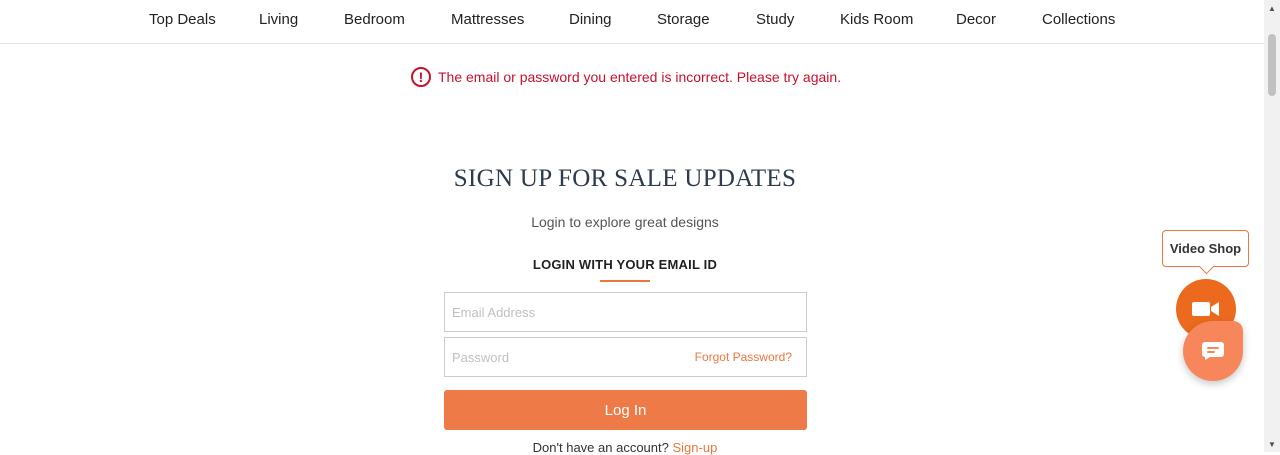  I want to click on email-input, so click(625, 312).